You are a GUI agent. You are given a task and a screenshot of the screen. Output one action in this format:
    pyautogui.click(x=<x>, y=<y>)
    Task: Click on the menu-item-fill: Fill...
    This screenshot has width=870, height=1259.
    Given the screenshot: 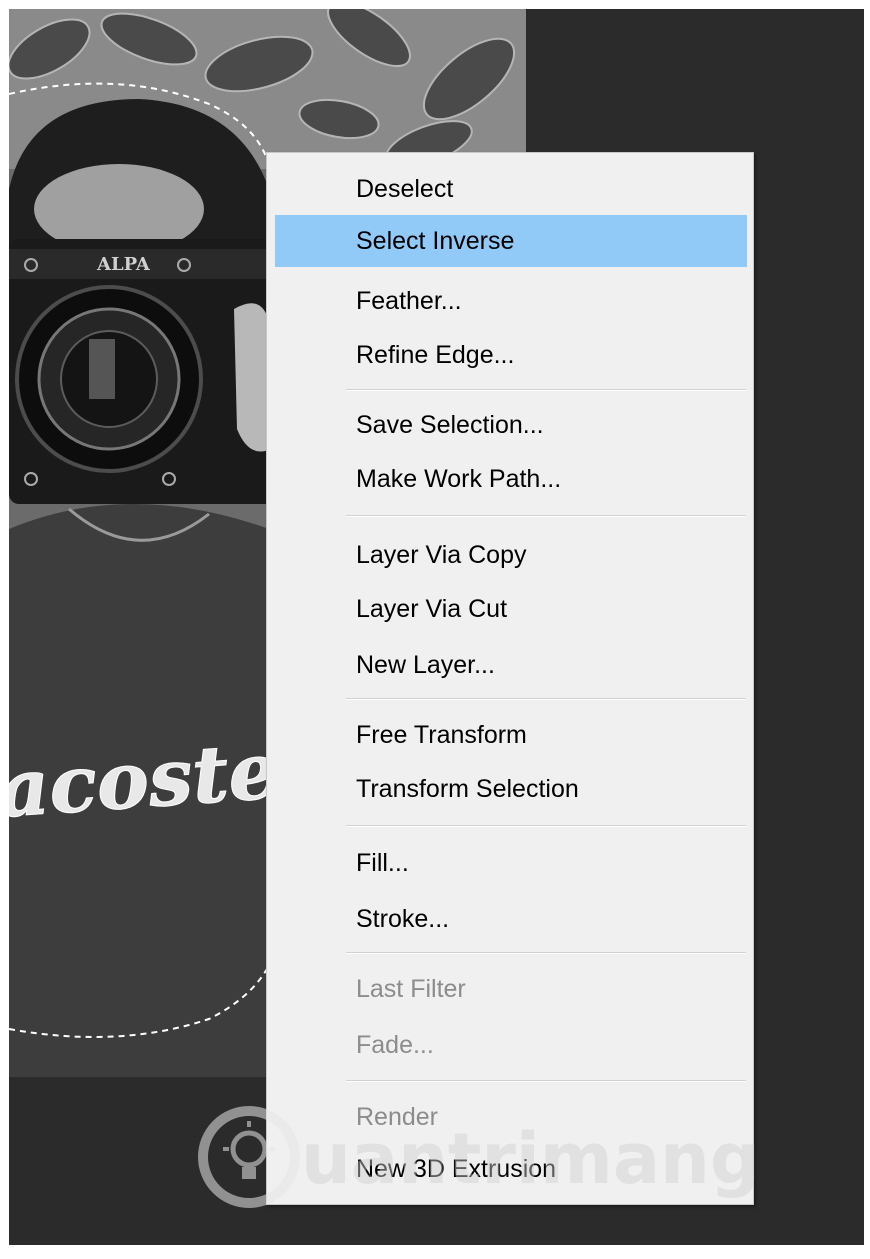 What is the action you would take?
    pyautogui.click(x=511, y=863)
    